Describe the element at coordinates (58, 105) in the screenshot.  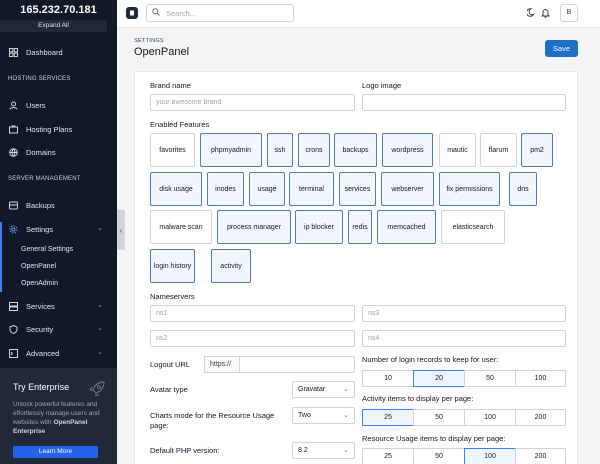
I see `sidebar-item-users: Users` at that location.